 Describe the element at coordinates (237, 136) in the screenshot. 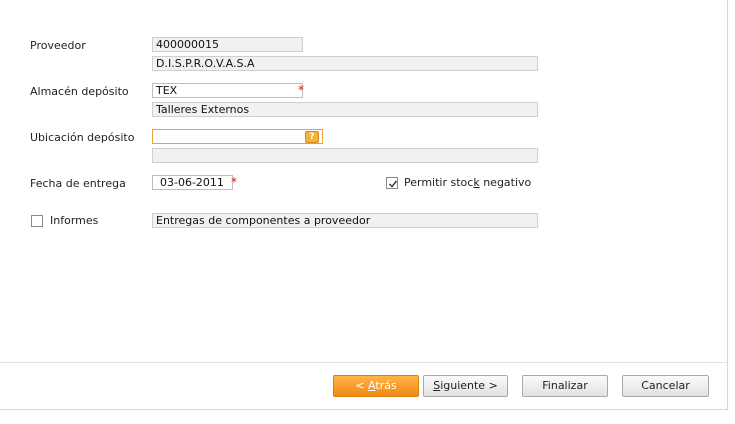

I see `ubicacion-input` at that location.